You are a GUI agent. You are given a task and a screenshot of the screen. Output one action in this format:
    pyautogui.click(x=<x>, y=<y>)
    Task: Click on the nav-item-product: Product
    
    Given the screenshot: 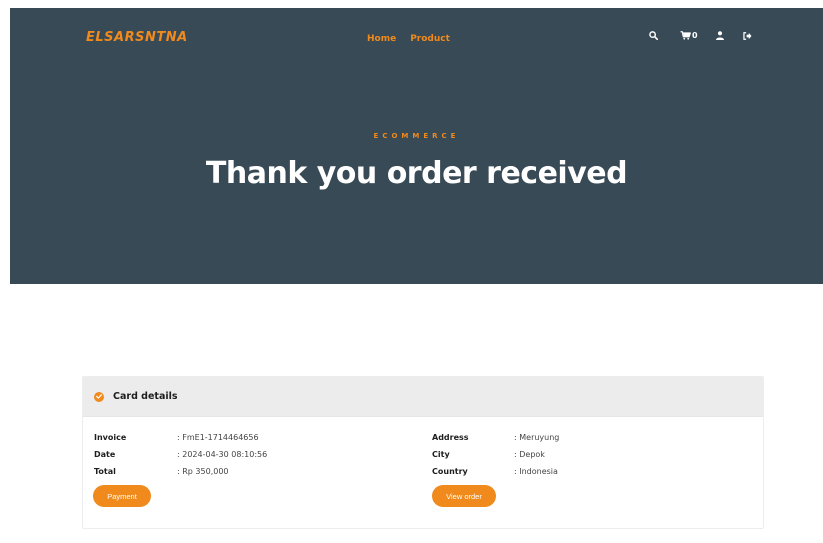 What is the action you would take?
    pyautogui.click(x=430, y=39)
    